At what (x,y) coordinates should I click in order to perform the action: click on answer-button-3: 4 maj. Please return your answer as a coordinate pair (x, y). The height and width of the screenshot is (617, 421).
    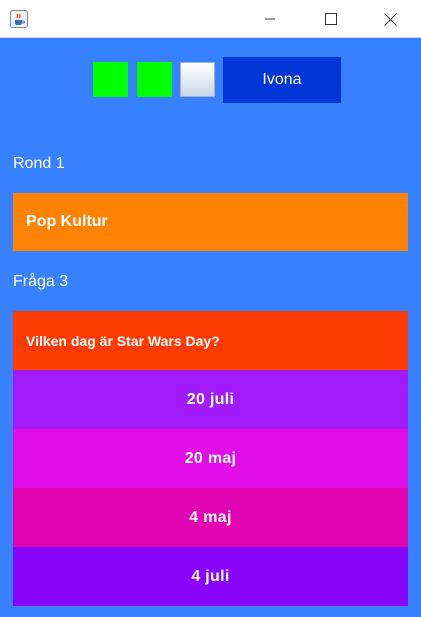
    Looking at the image, I should click on (210, 517).